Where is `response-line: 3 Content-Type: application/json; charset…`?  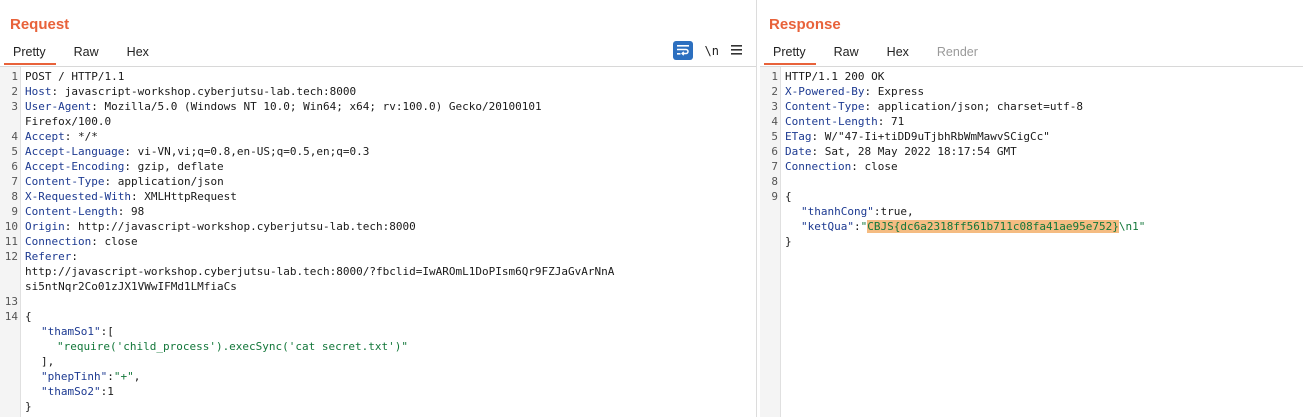
response-line: 3 Content-Type: application/json; charset… is located at coordinates (1031, 106).